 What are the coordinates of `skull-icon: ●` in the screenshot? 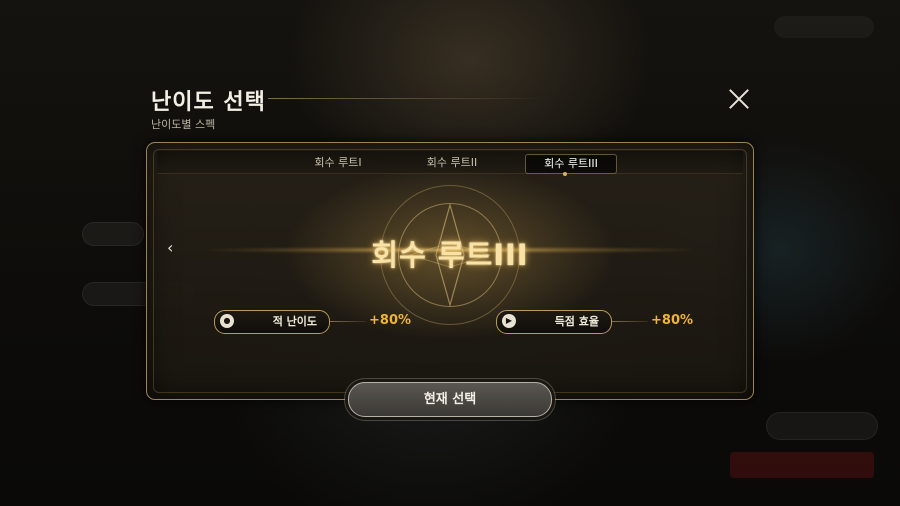 It's located at (227, 321).